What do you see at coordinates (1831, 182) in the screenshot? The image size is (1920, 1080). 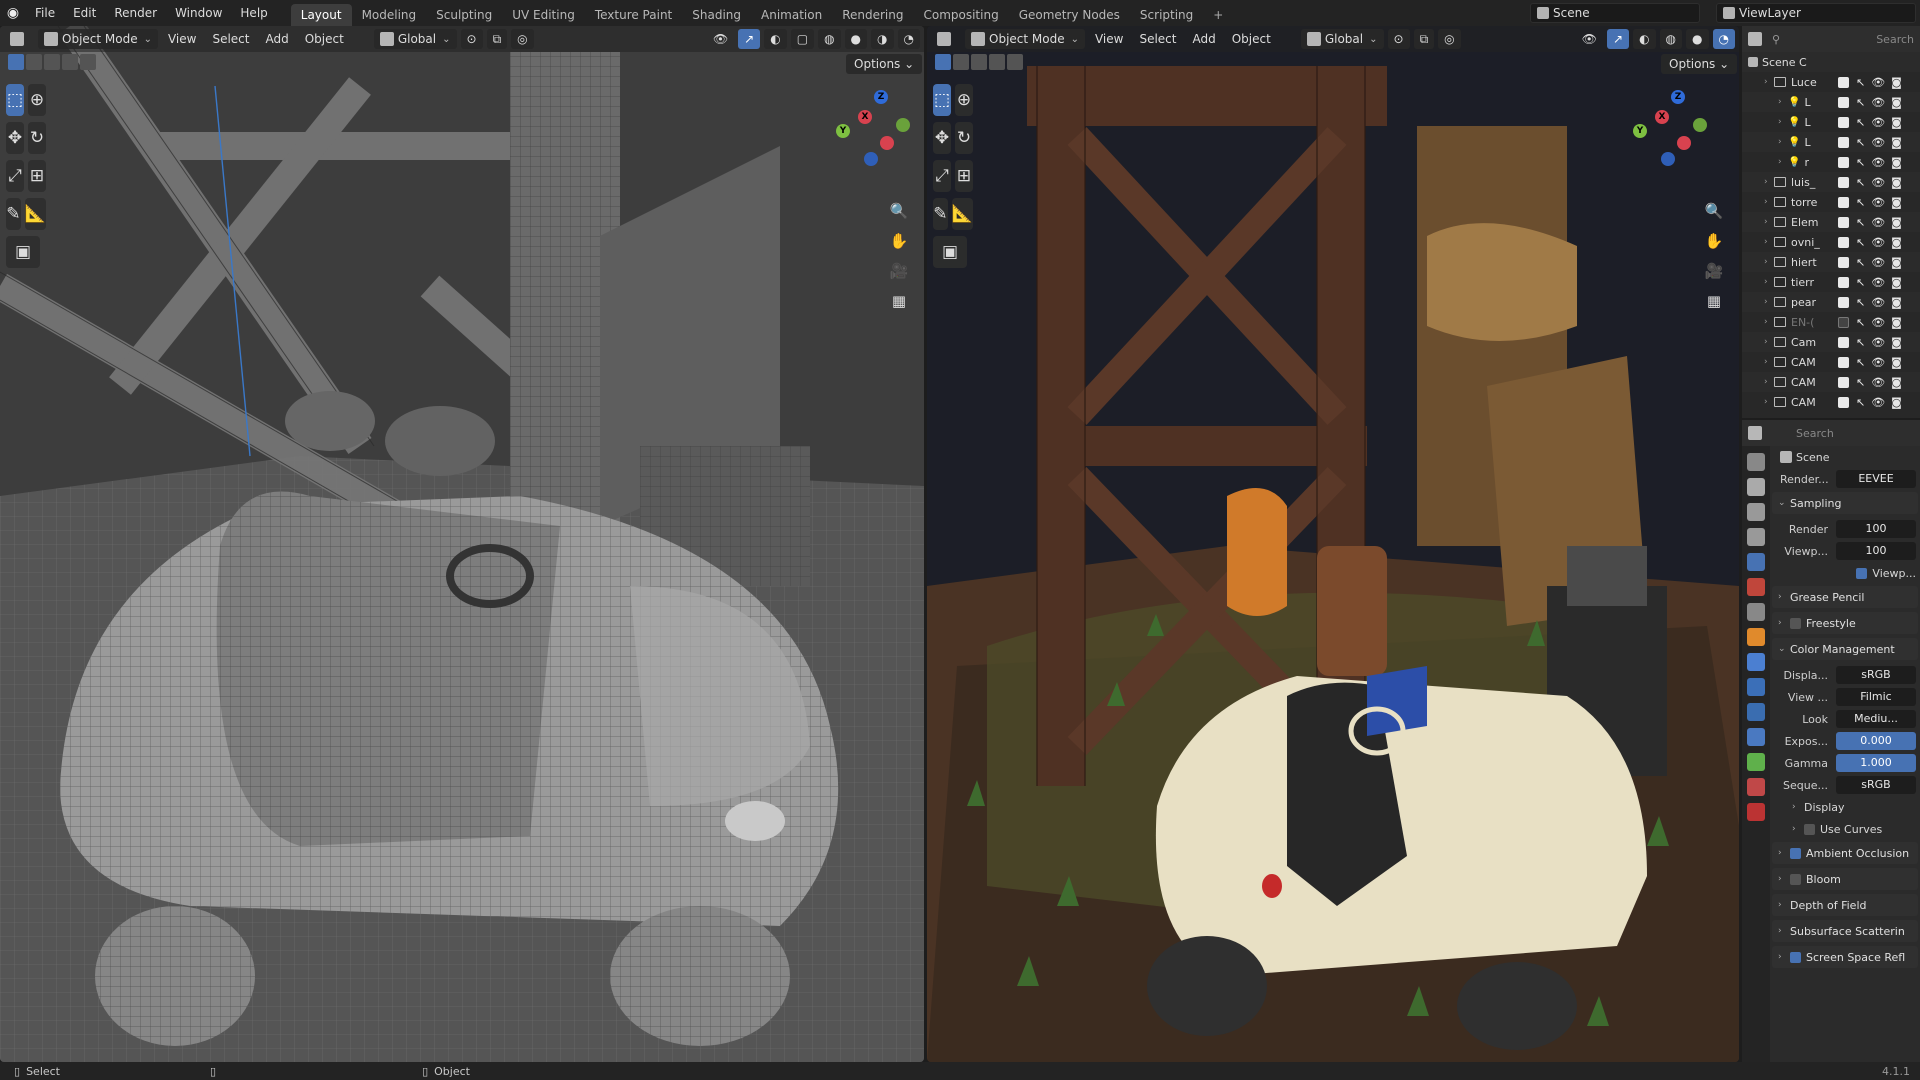 I see `outliner-item: › luis_ ↖👁◙` at bounding box center [1831, 182].